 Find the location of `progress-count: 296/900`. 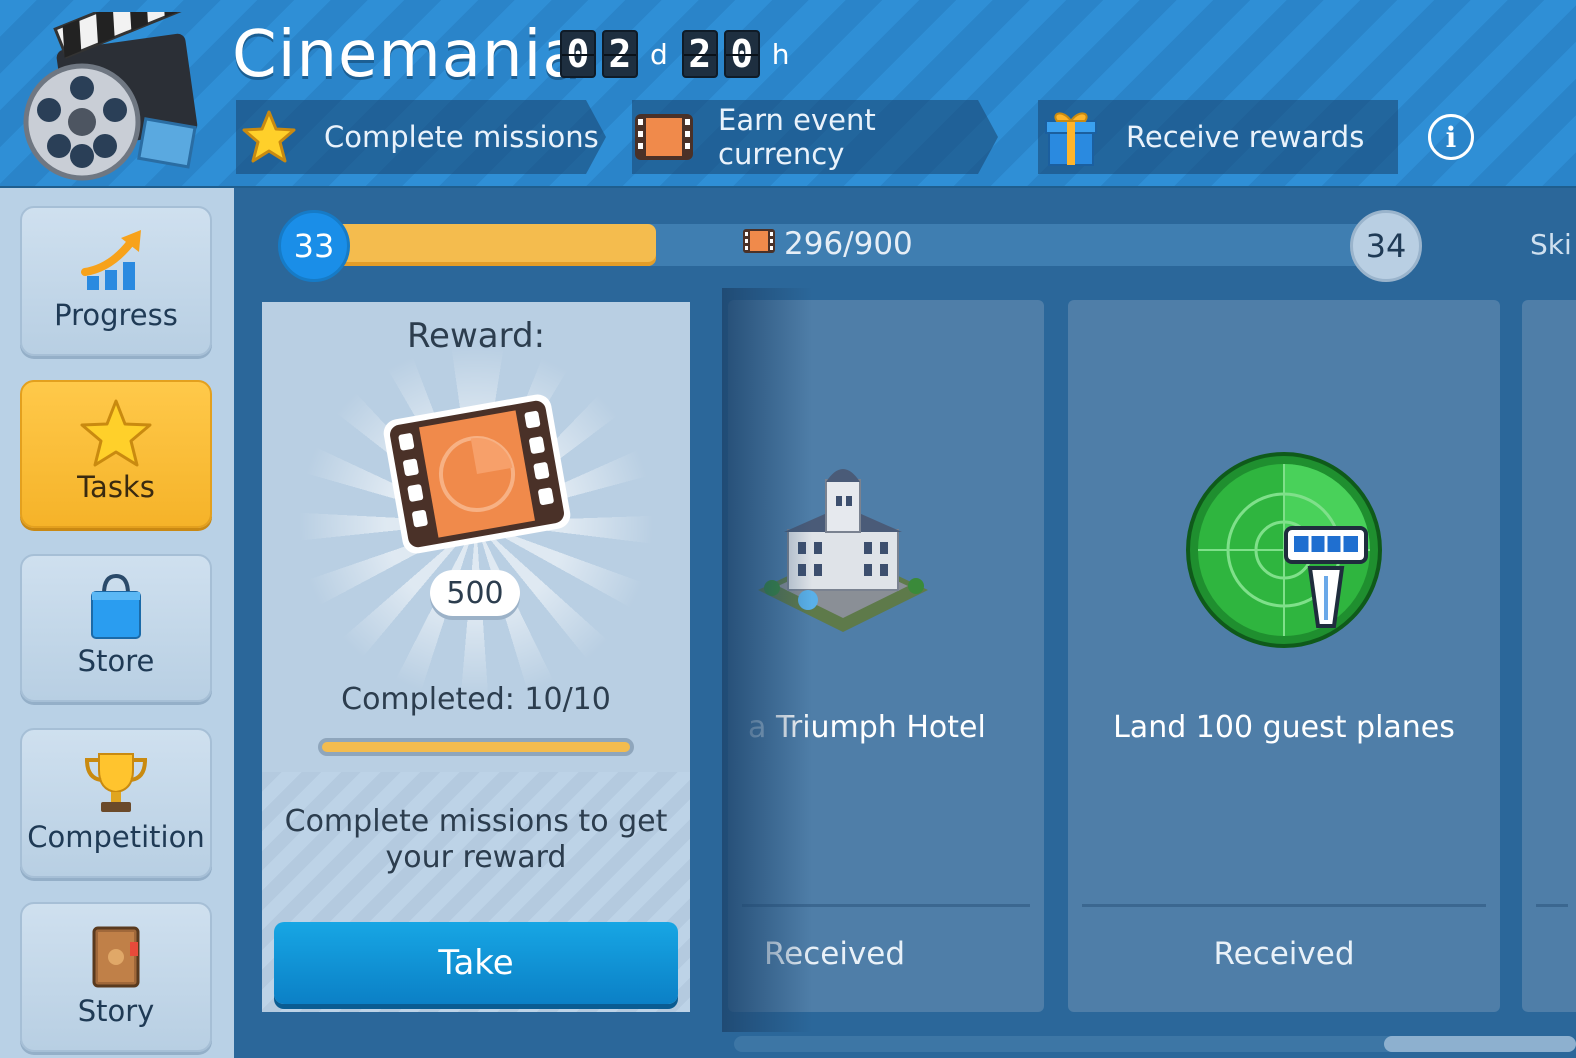

progress-count: 296/900 is located at coordinates (827, 244).